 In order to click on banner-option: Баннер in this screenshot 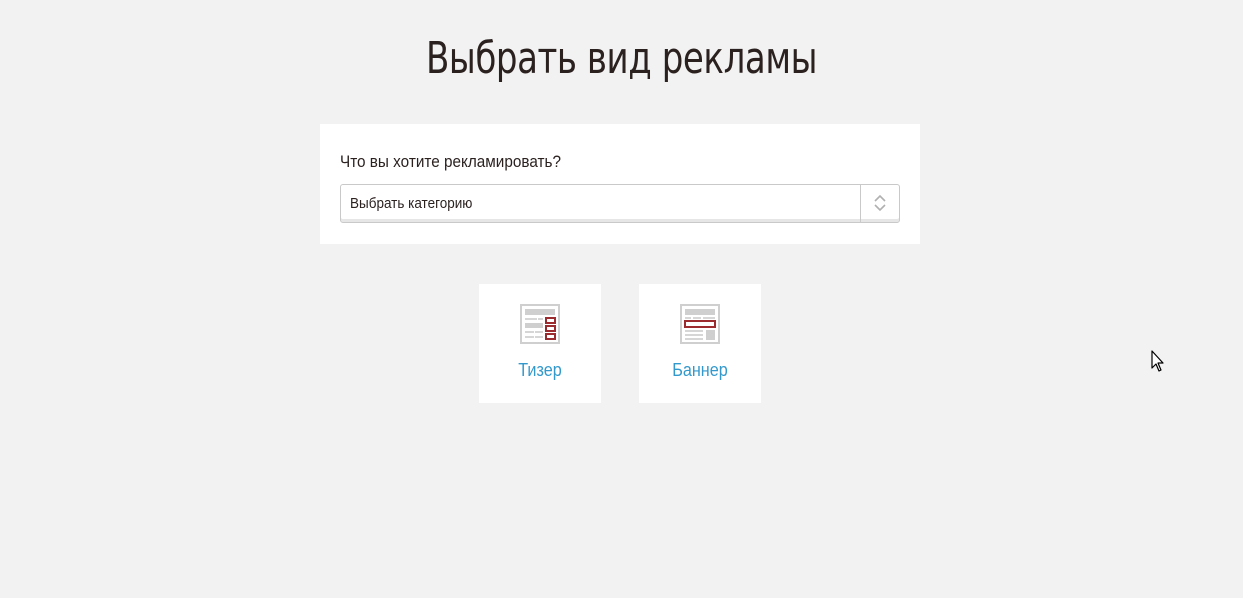, I will do `click(700, 343)`.